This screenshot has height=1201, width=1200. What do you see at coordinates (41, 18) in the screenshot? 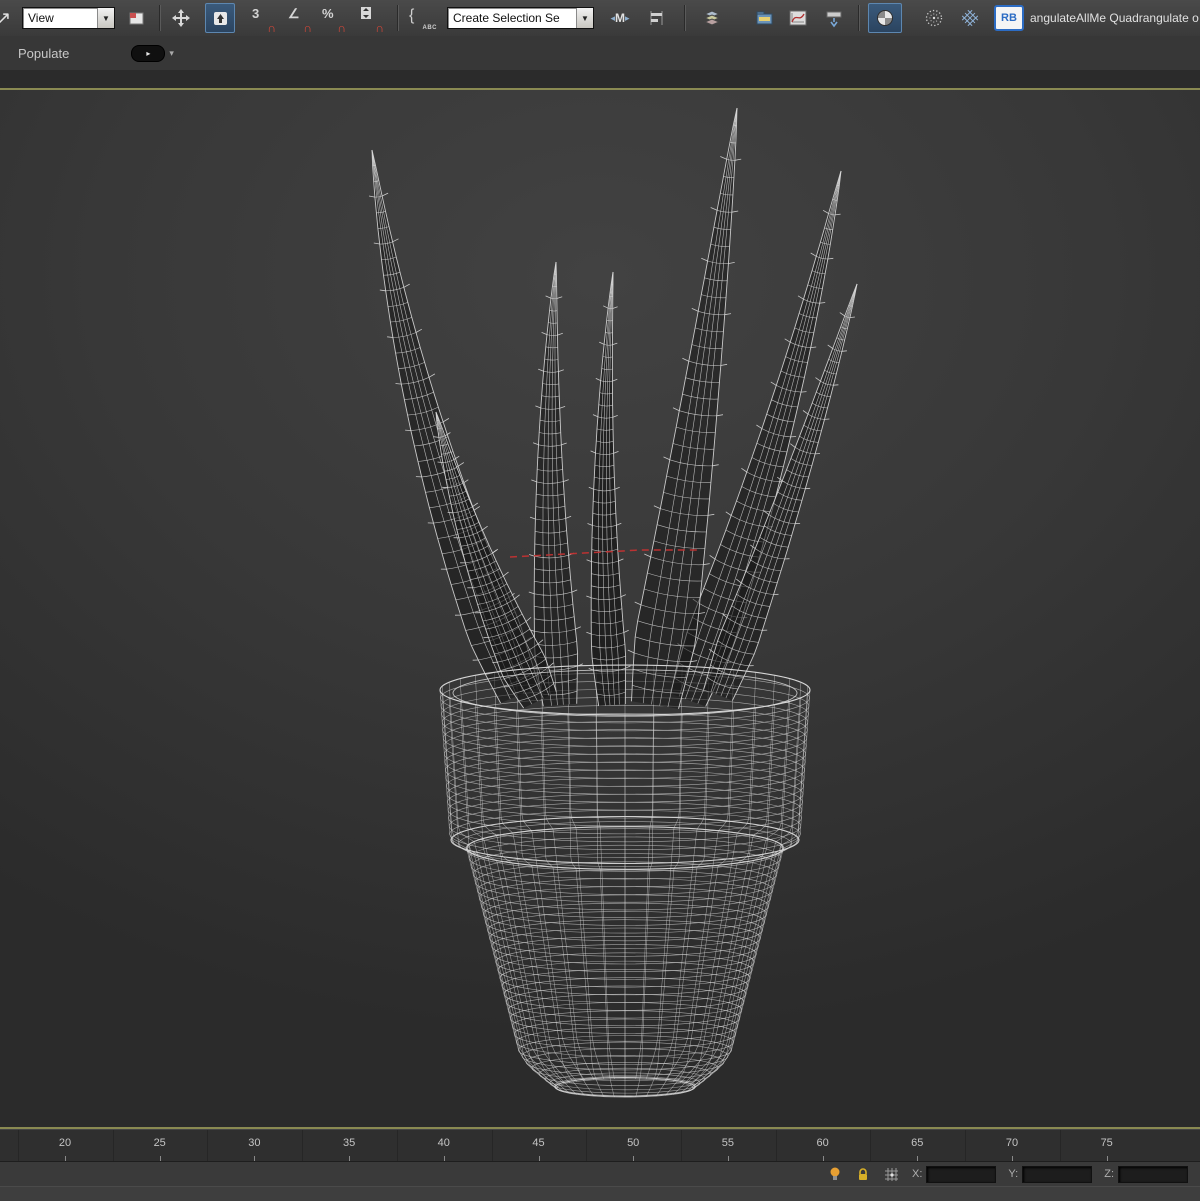
I see `reference-coordinate-system-value: View` at bounding box center [41, 18].